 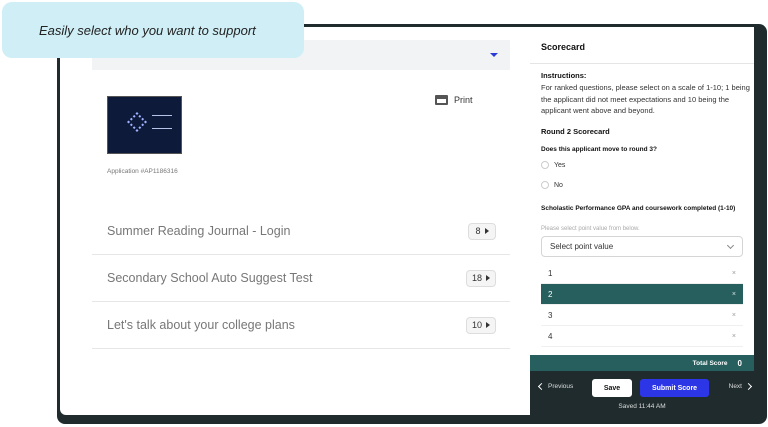 I want to click on option-label: 4, so click(x=550, y=336).